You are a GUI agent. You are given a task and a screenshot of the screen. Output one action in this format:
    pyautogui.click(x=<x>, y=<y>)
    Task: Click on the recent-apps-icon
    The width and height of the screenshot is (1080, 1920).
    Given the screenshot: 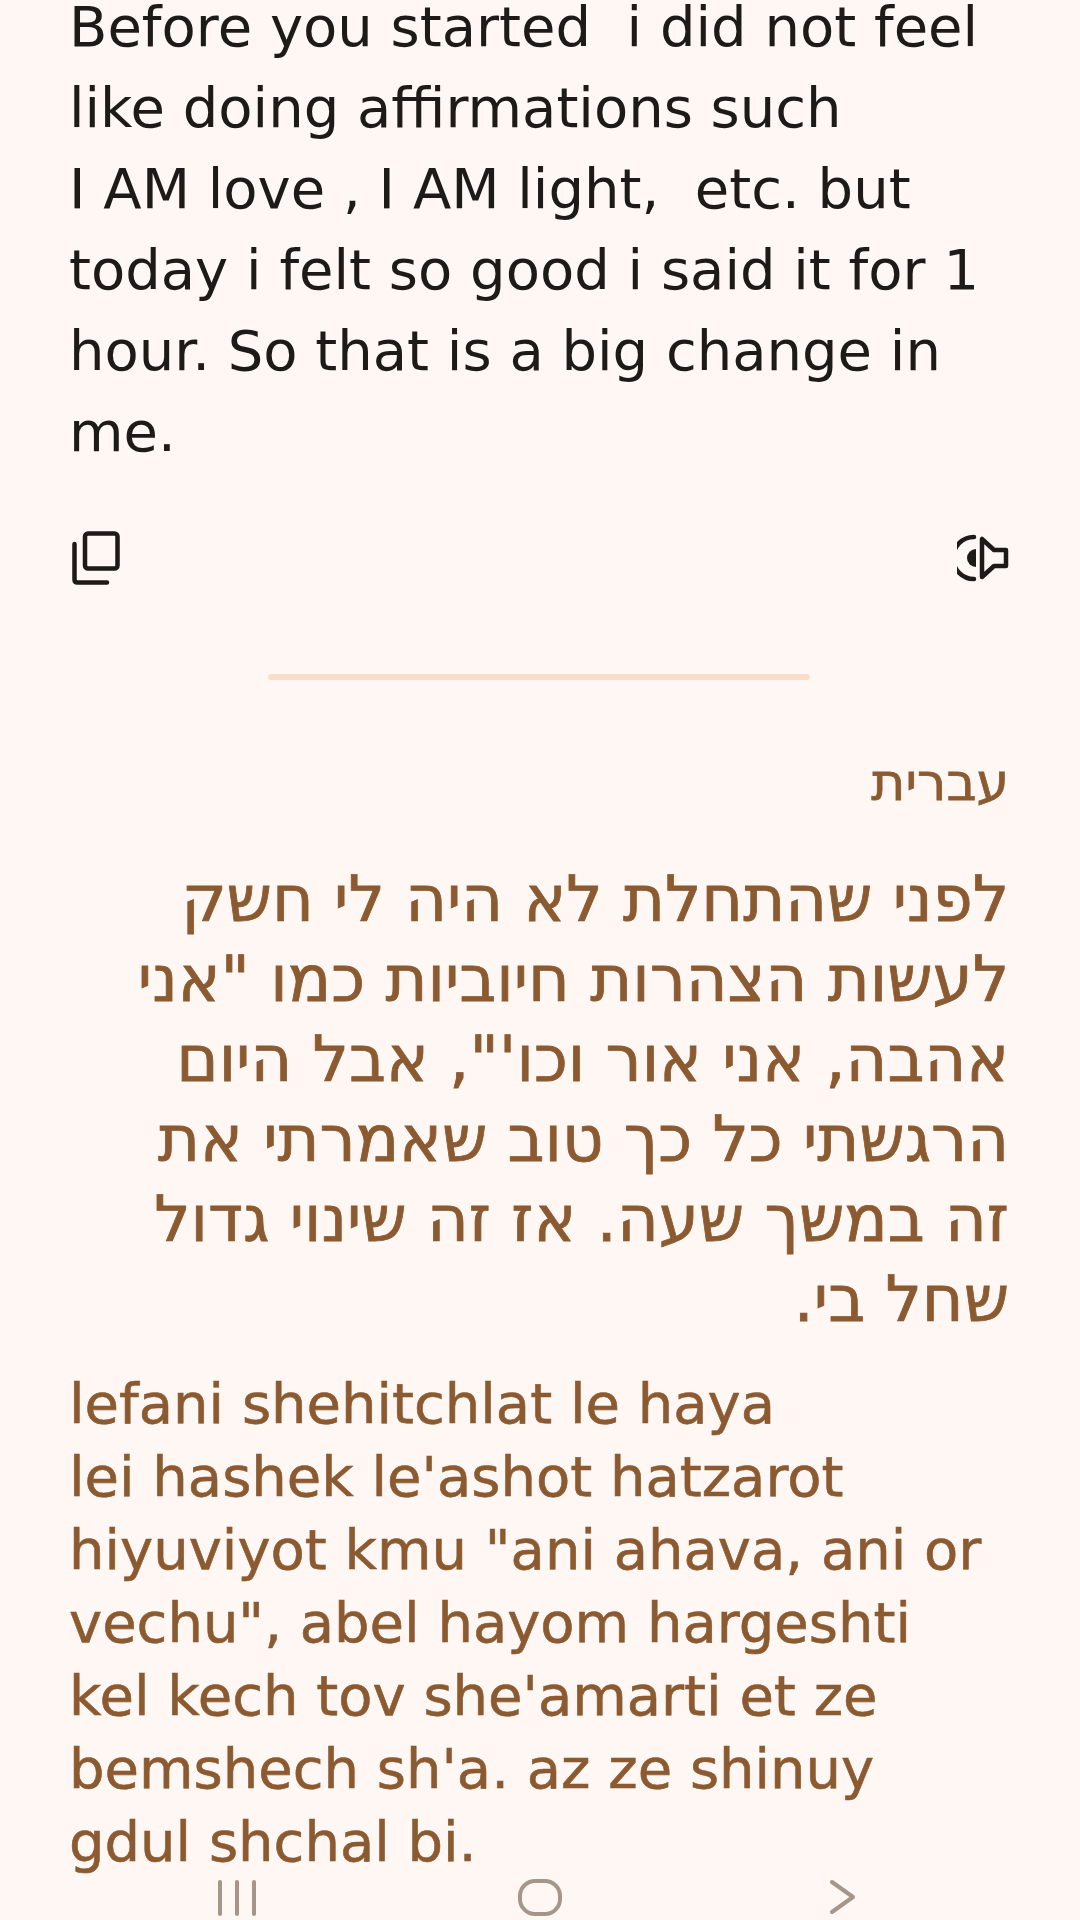 What is the action you would take?
    pyautogui.click(x=236, y=1897)
    